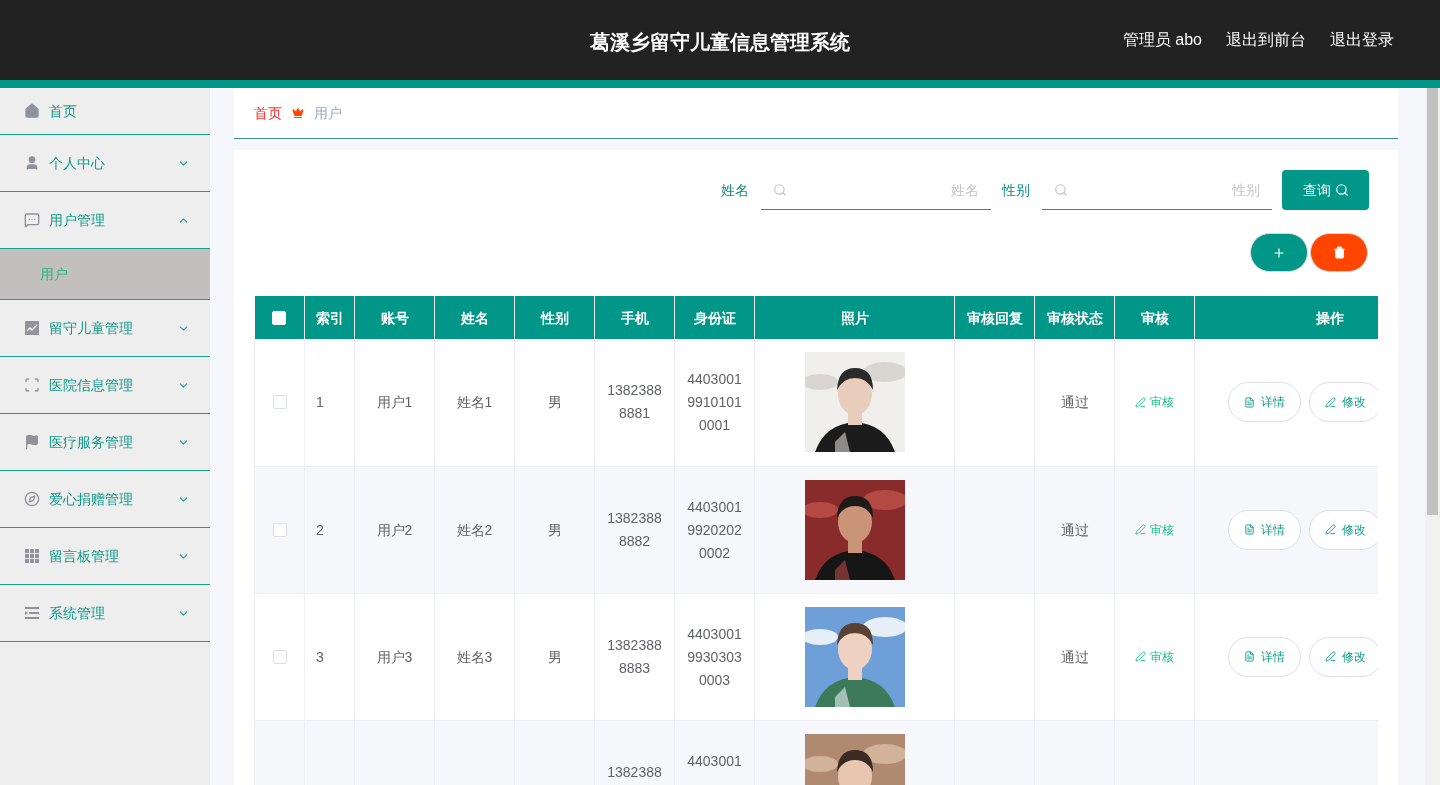  Describe the element at coordinates (1362, 40) in the screenshot. I see `header-link: 退出登录` at that location.